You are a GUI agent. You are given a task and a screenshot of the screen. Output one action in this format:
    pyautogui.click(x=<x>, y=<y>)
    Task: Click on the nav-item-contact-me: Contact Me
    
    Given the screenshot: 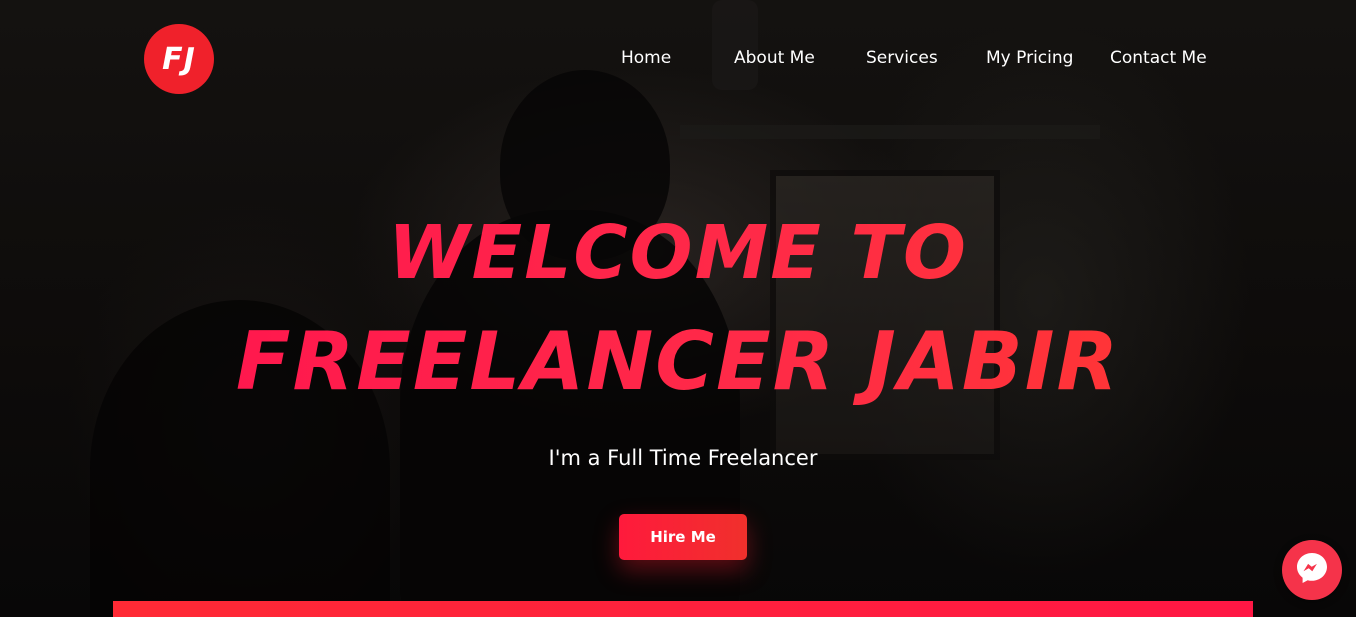 What is the action you would take?
    pyautogui.click(x=1158, y=58)
    